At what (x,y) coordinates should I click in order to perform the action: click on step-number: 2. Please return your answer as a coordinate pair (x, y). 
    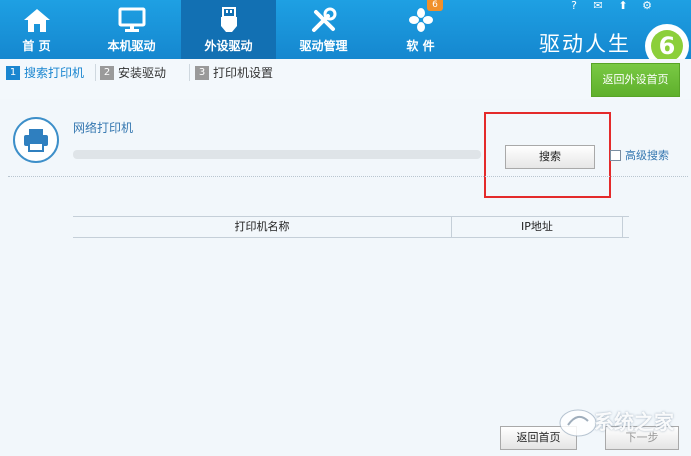
    Looking at the image, I should click on (107, 73).